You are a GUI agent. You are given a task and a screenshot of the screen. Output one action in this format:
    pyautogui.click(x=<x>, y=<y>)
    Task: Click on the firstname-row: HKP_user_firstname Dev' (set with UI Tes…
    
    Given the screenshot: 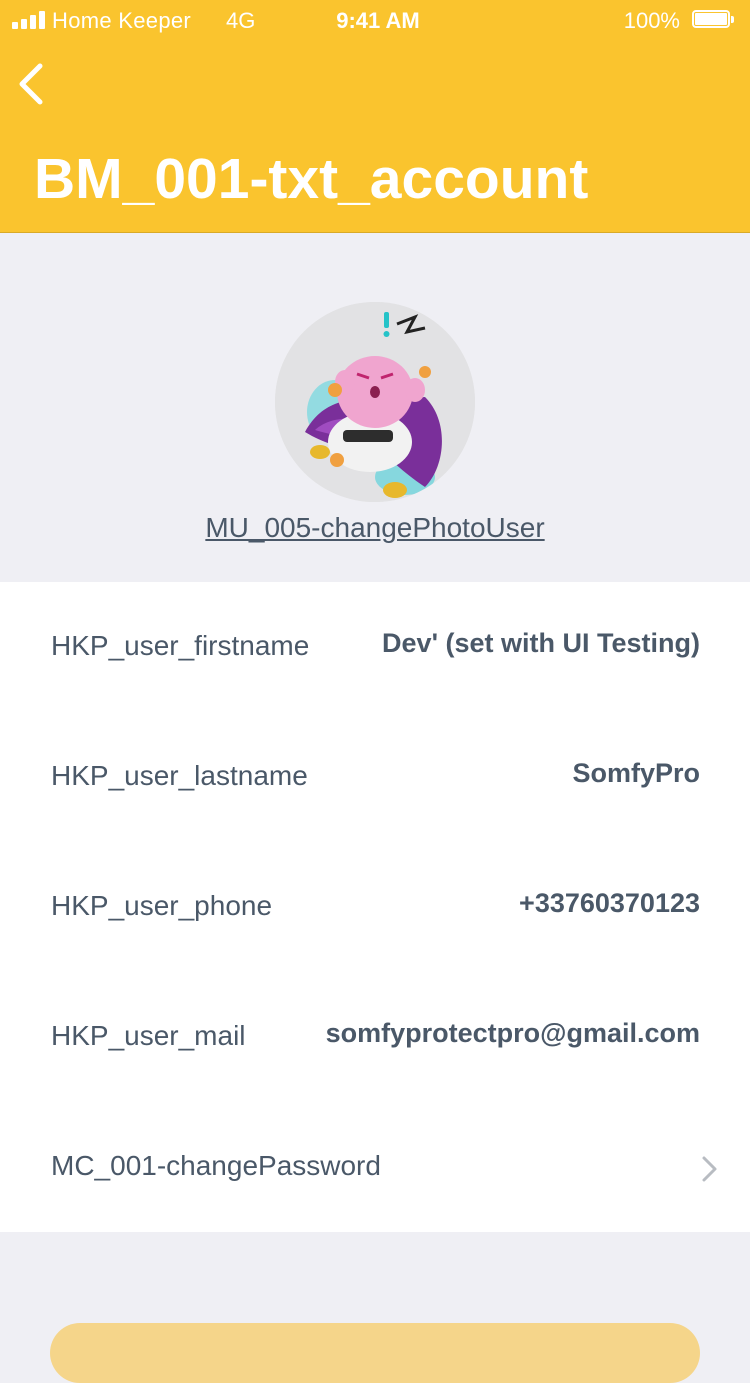 What is the action you would take?
    pyautogui.click(x=375, y=647)
    